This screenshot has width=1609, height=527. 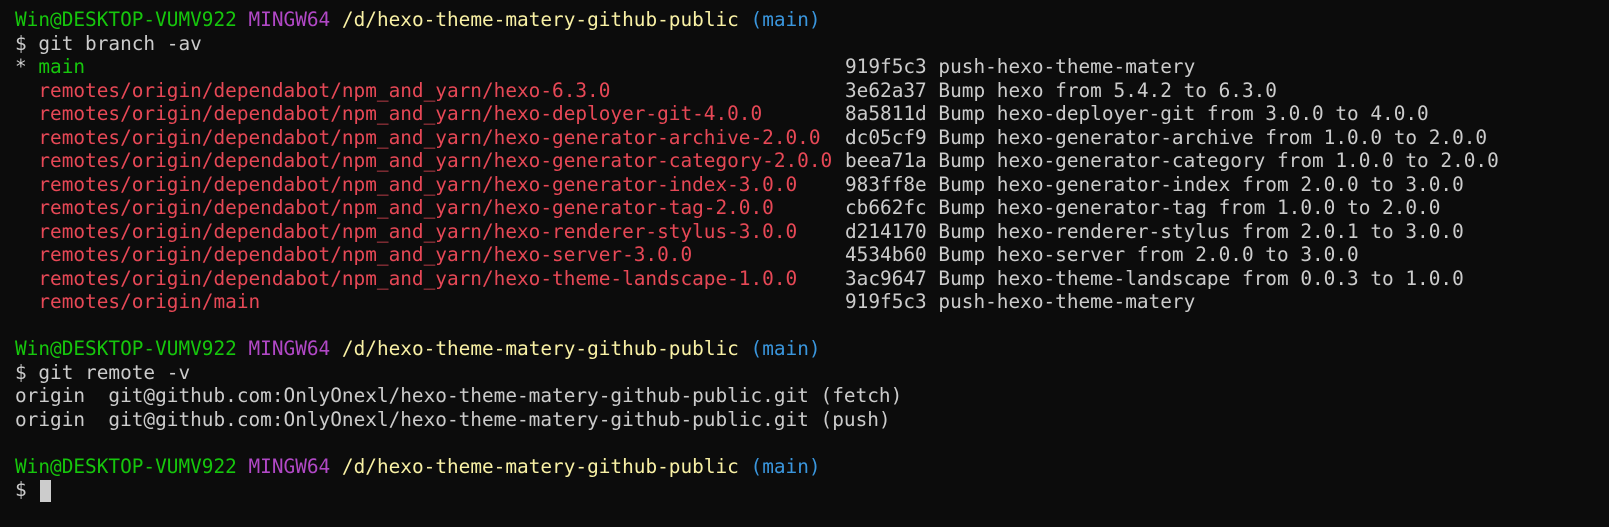 I want to click on command-text: $, so click(x=21, y=489).